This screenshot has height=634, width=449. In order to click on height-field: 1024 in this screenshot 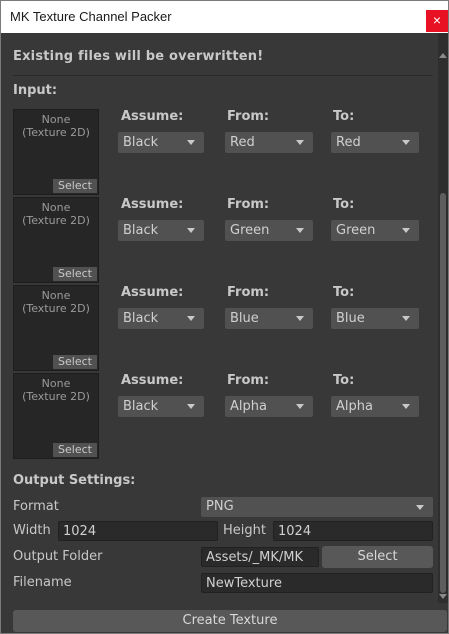, I will do `click(353, 531)`.